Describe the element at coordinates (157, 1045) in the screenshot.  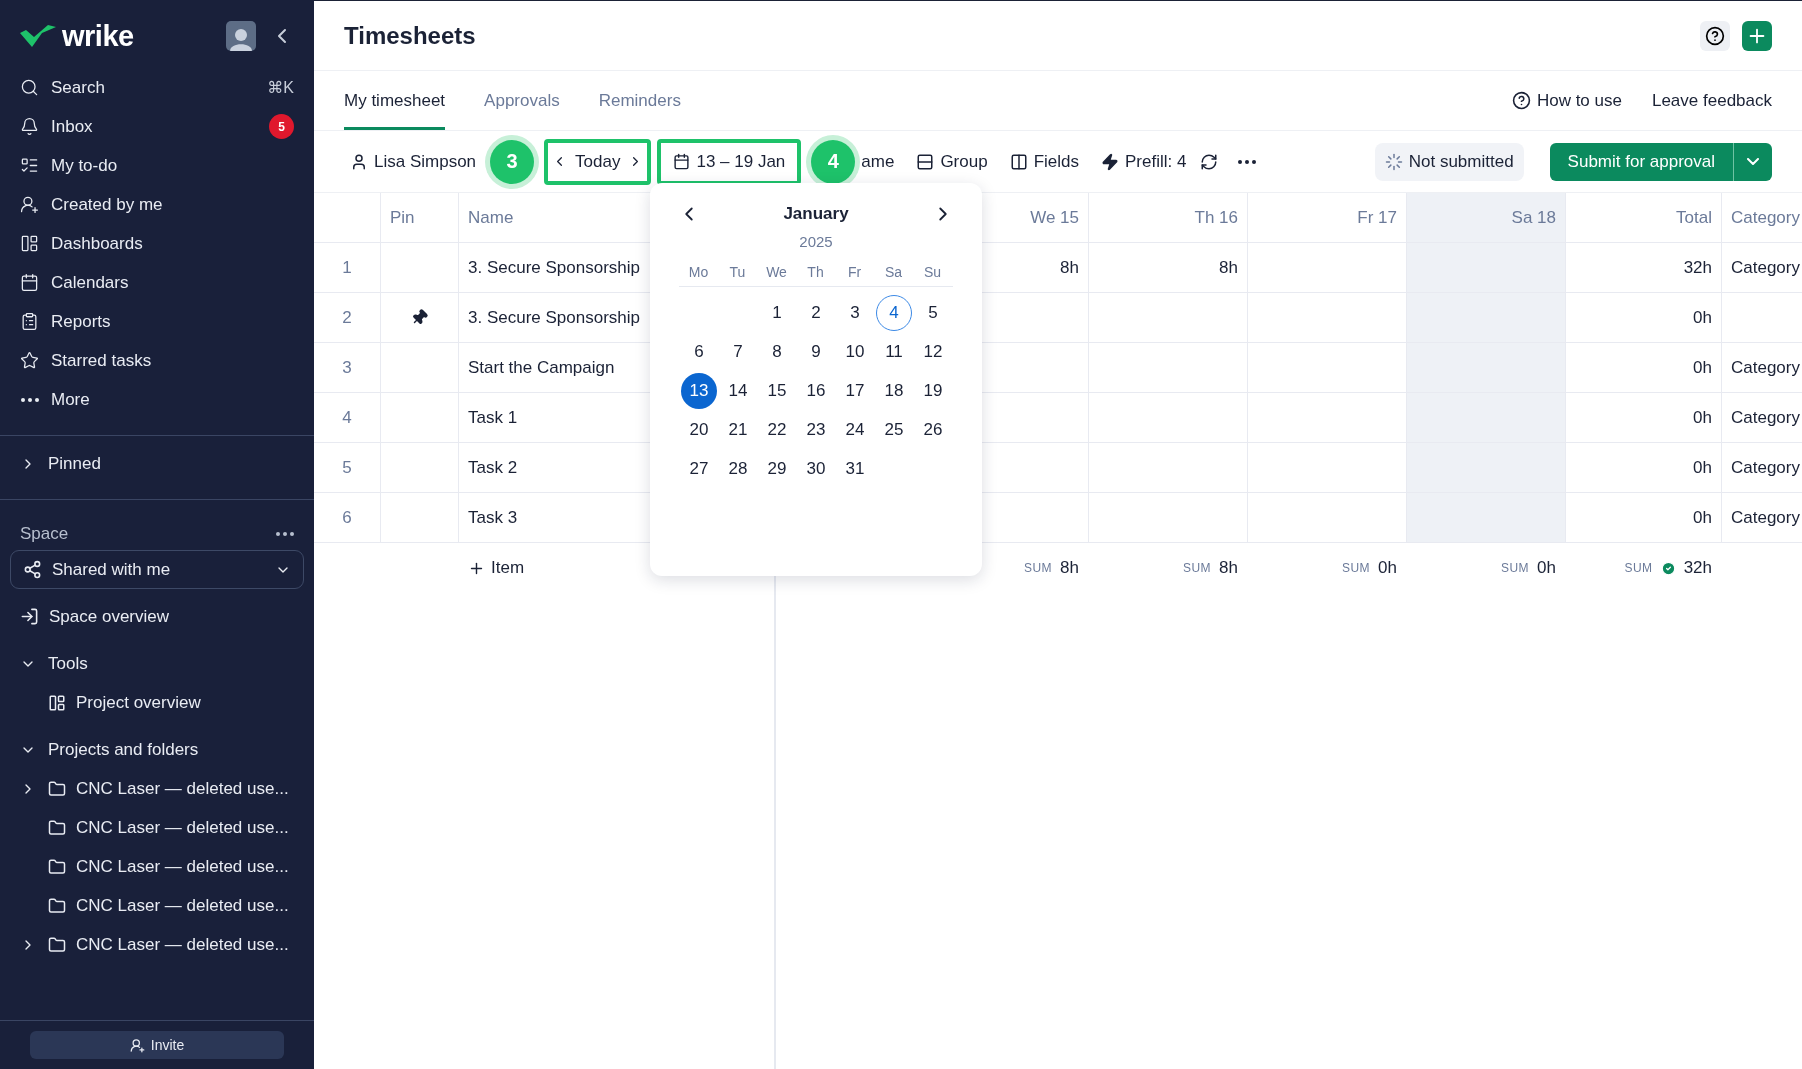
I see `invite-button: Invite` at that location.